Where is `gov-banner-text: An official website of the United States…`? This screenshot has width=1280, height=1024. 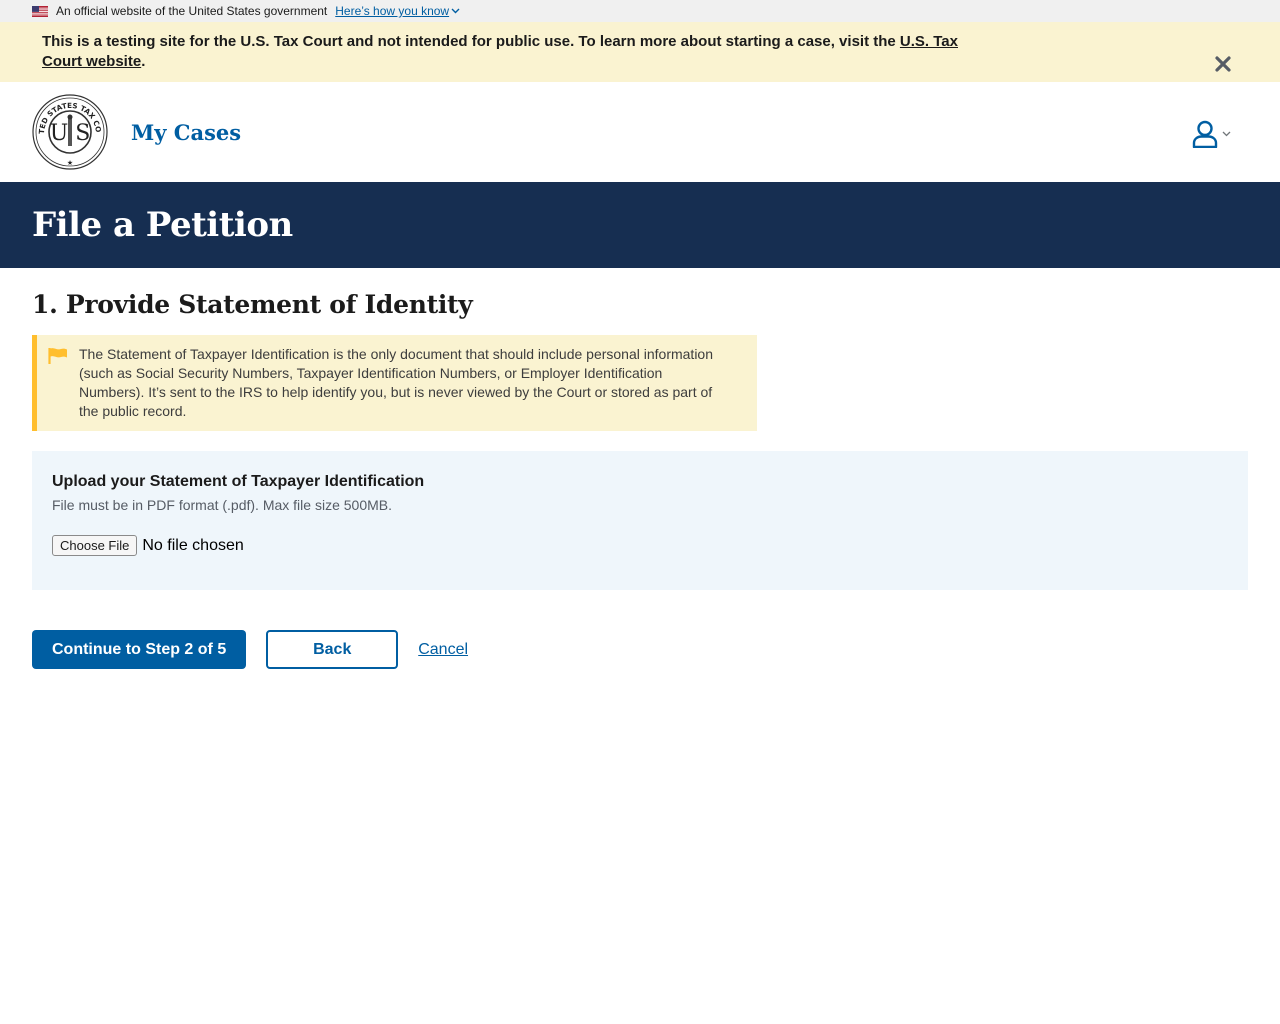
gov-banner-text: An official website of the United States… is located at coordinates (192, 11).